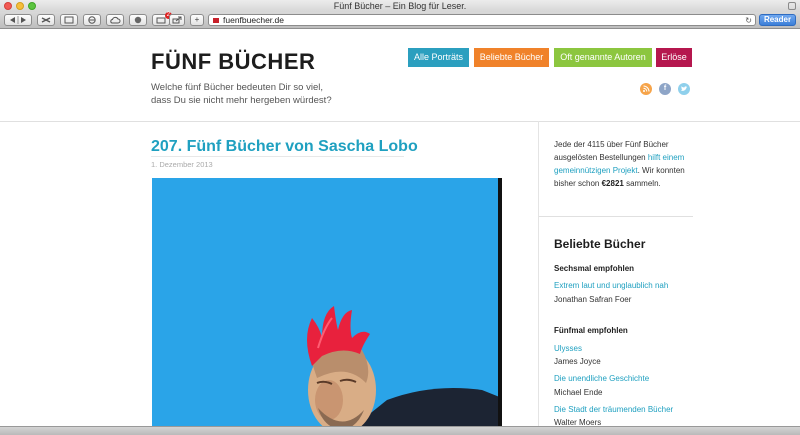  I want to click on tagline-line-1: Welche fünf Bücher bedeuten Dir so viel,, so click(237, 87).